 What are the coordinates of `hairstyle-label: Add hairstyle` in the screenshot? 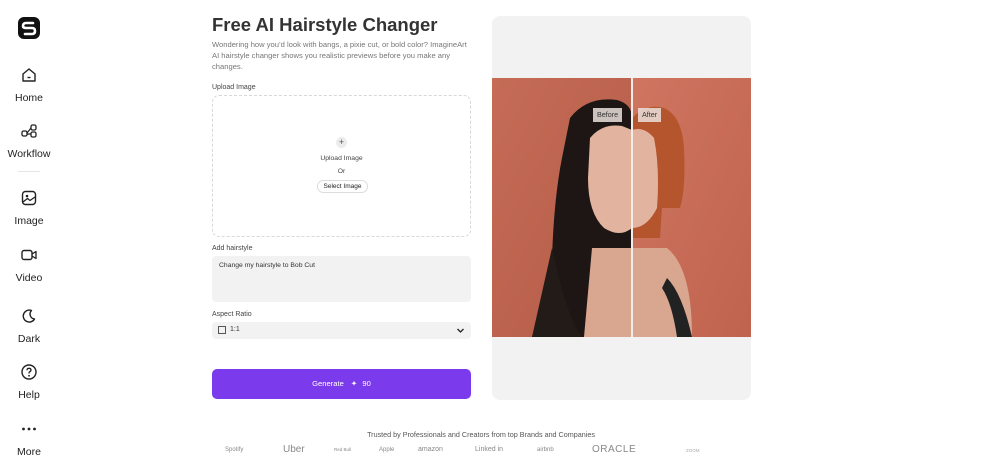 It's located at (232, 248).